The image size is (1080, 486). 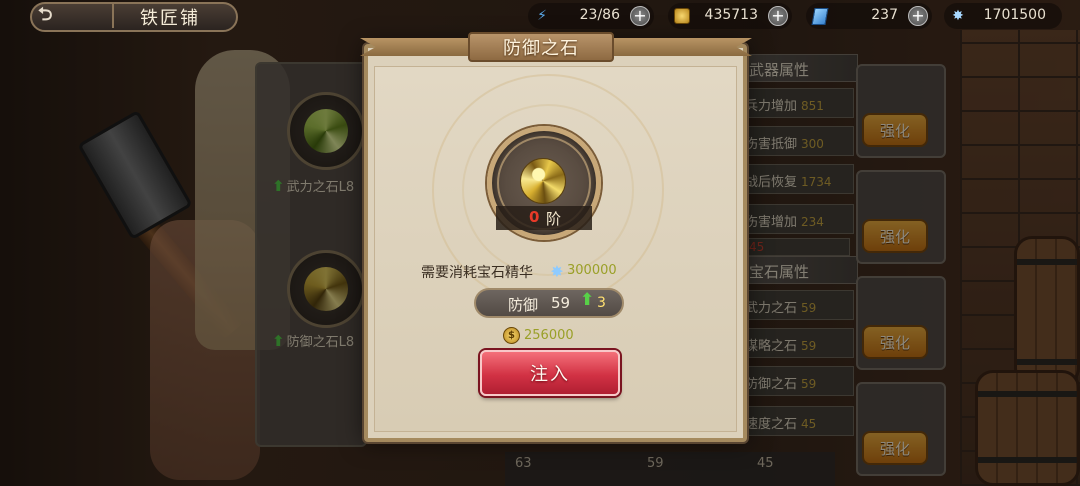 What do you see at coordinates (778, 16) in the screenshot?
I see `add-gold-button: +` at bounding box center [778, 16].